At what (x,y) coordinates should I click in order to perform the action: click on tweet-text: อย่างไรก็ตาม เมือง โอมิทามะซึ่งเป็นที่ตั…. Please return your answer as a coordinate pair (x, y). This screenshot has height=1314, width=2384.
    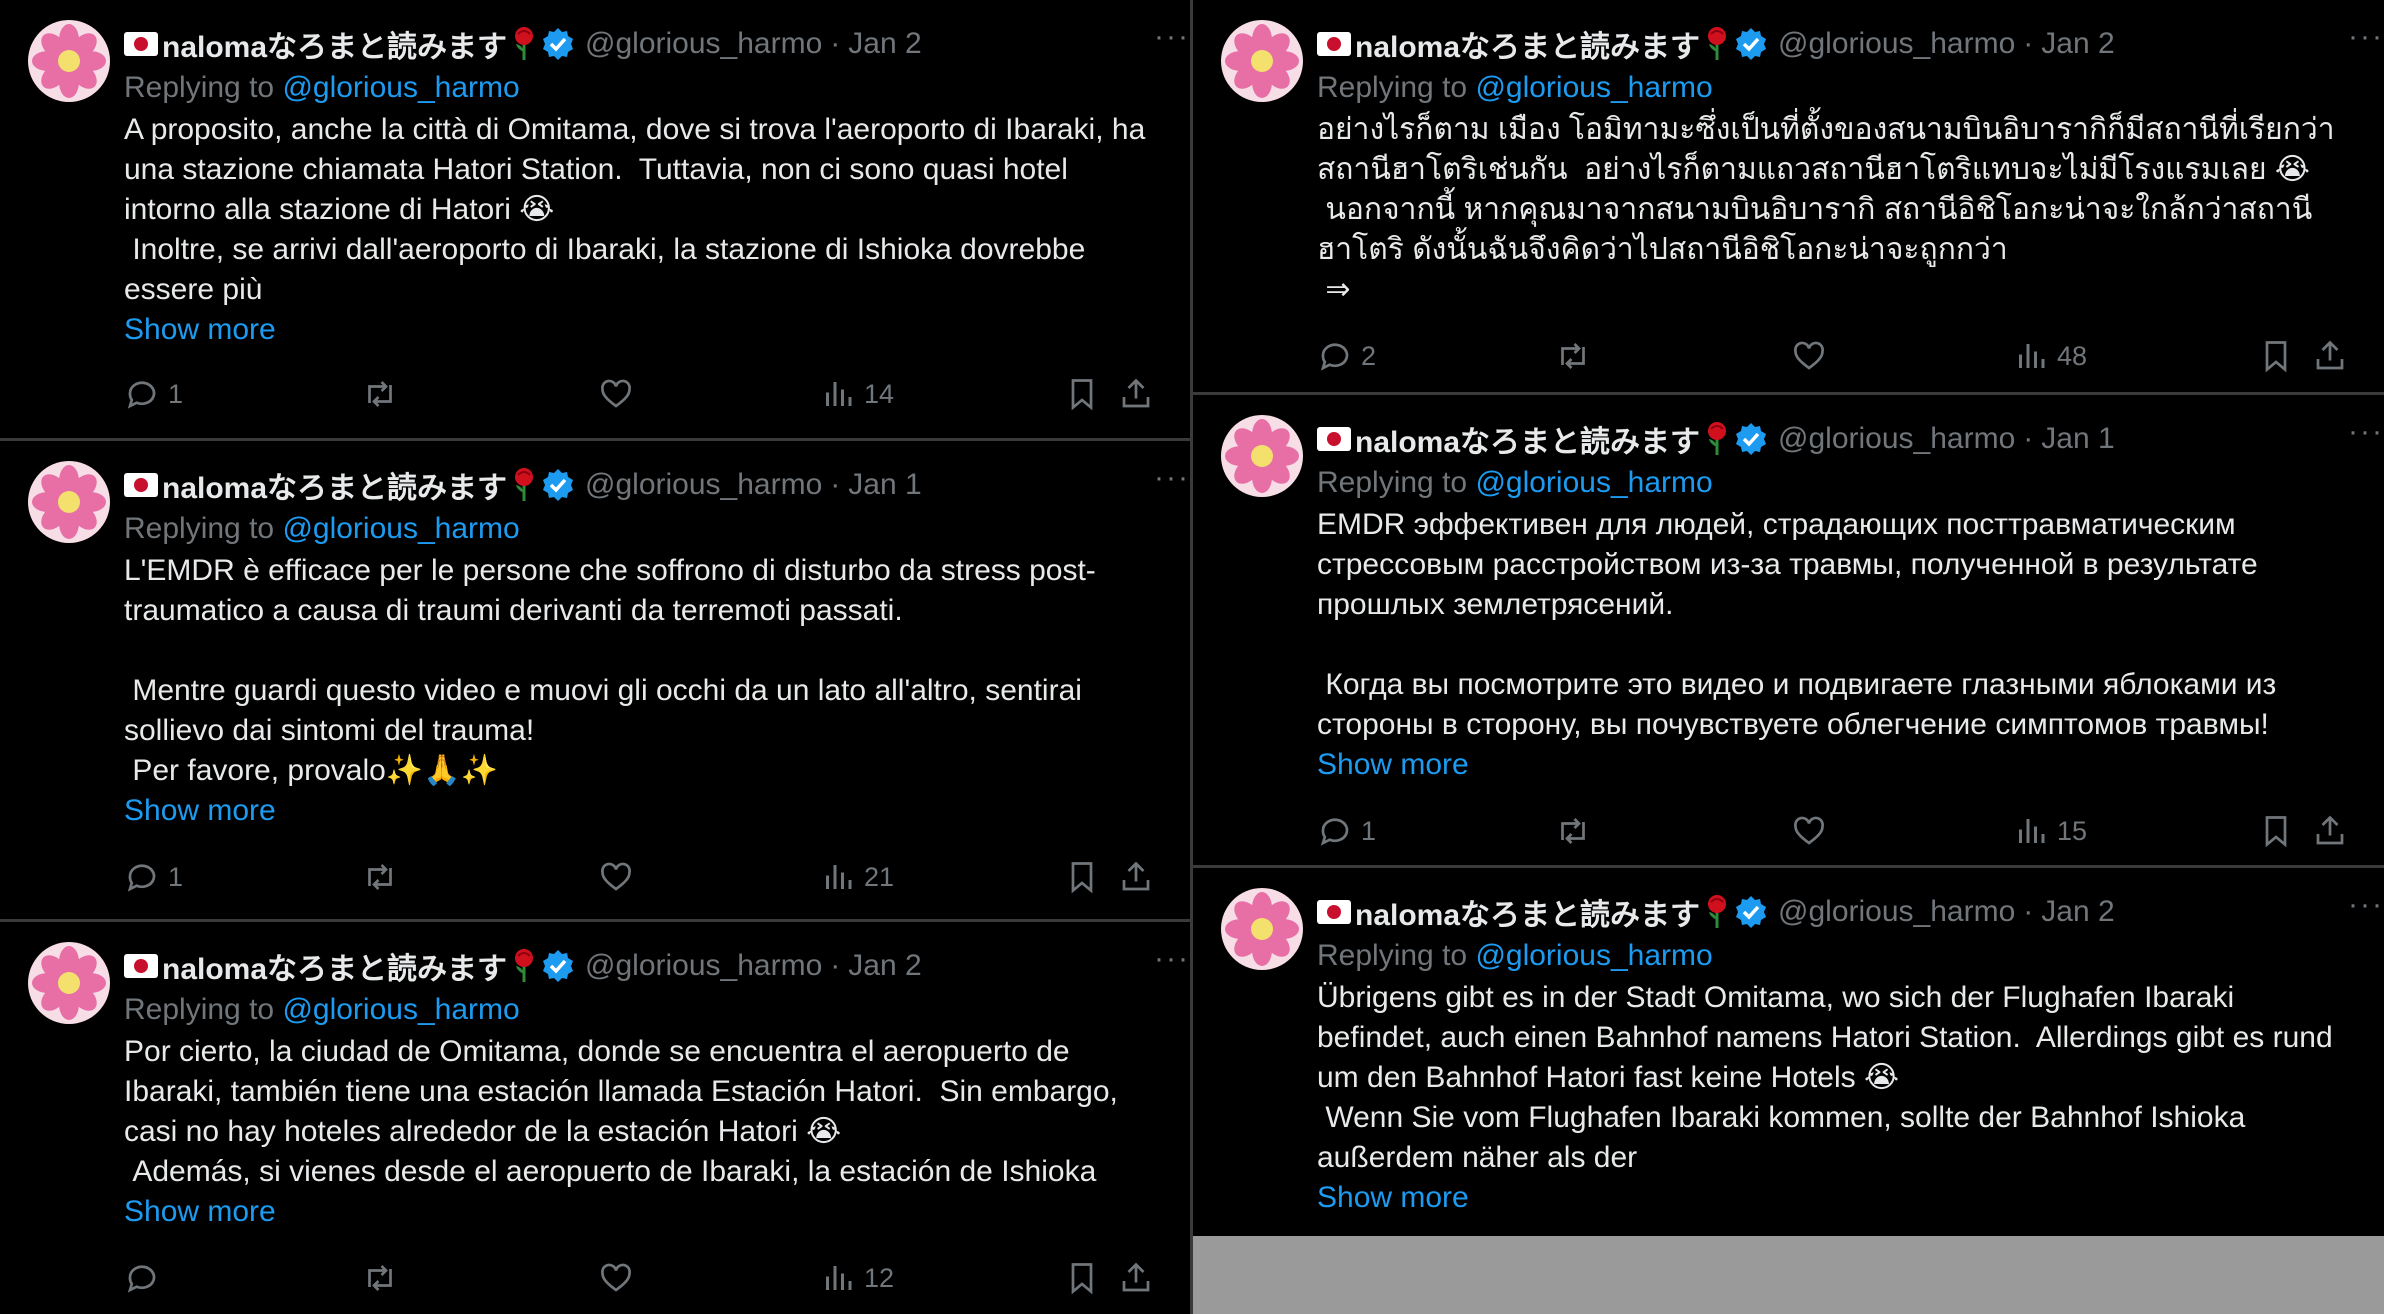
    Looking at the image, I should click on (1826, 209).